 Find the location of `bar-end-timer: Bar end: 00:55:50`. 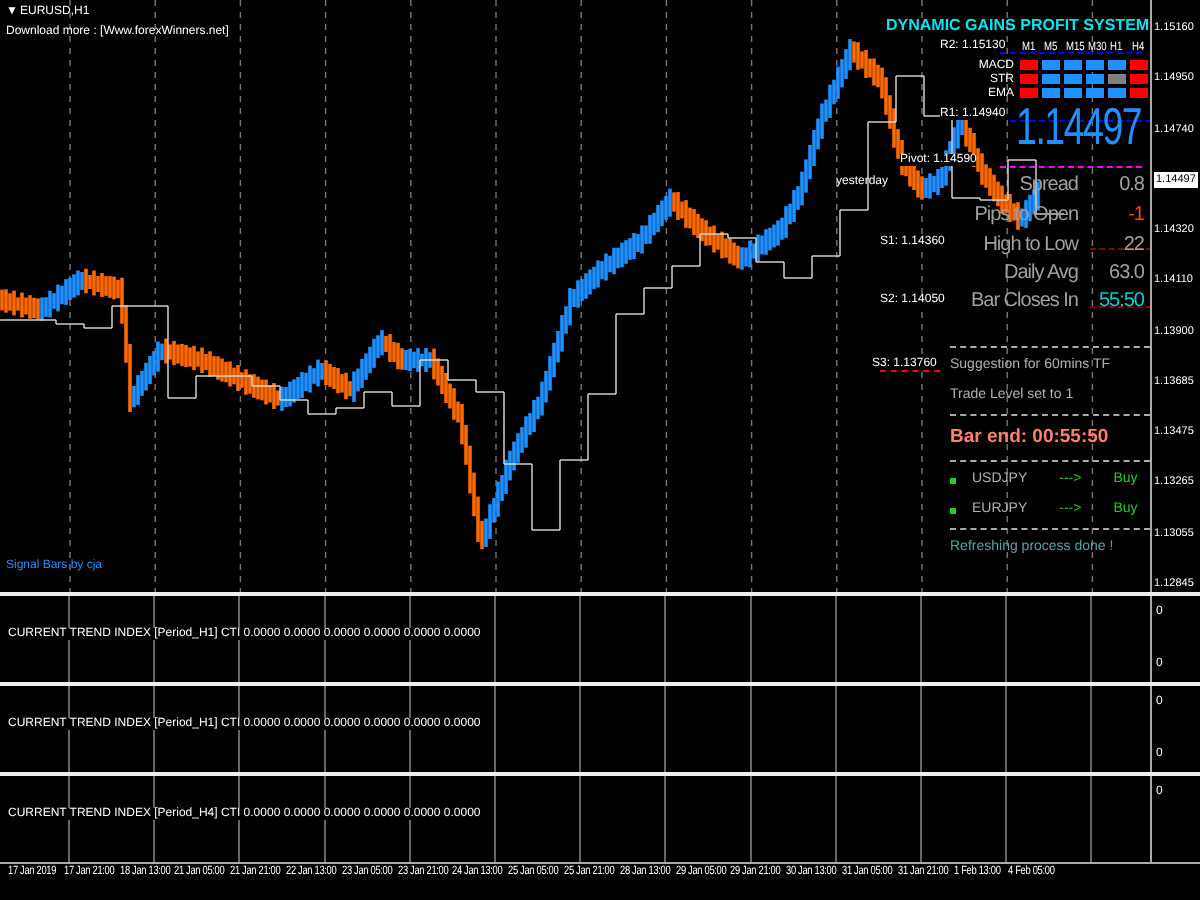

bar-end-timer: Bar end: 00:55:50 is located at coordinates (1030, 438).